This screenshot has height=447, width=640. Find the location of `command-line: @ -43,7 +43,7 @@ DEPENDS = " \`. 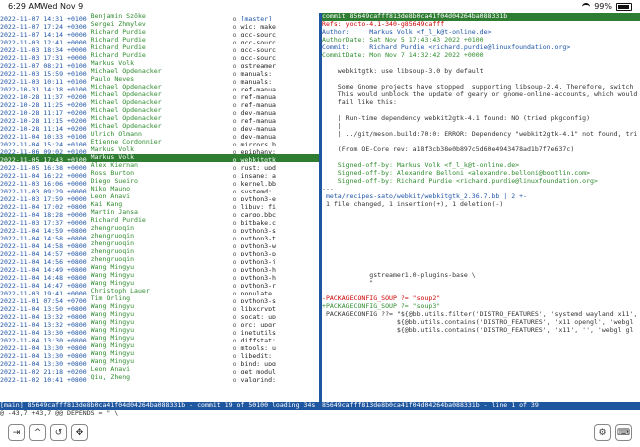

command-line: @ -43,7 +43,7 @@ DEPENDS = " \ is located at coordinates (59, 413).